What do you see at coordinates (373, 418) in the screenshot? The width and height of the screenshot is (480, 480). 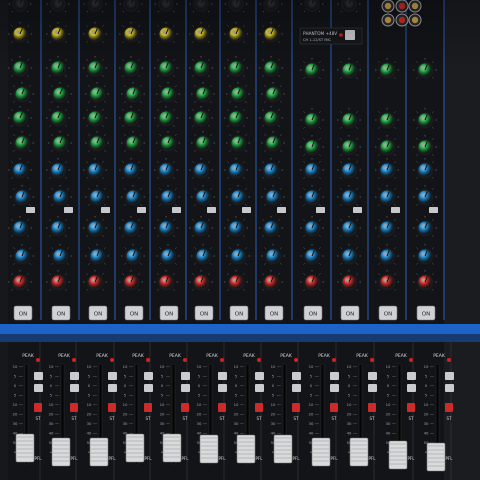 I see `st-label: ST` at bounding box center [373, 418].